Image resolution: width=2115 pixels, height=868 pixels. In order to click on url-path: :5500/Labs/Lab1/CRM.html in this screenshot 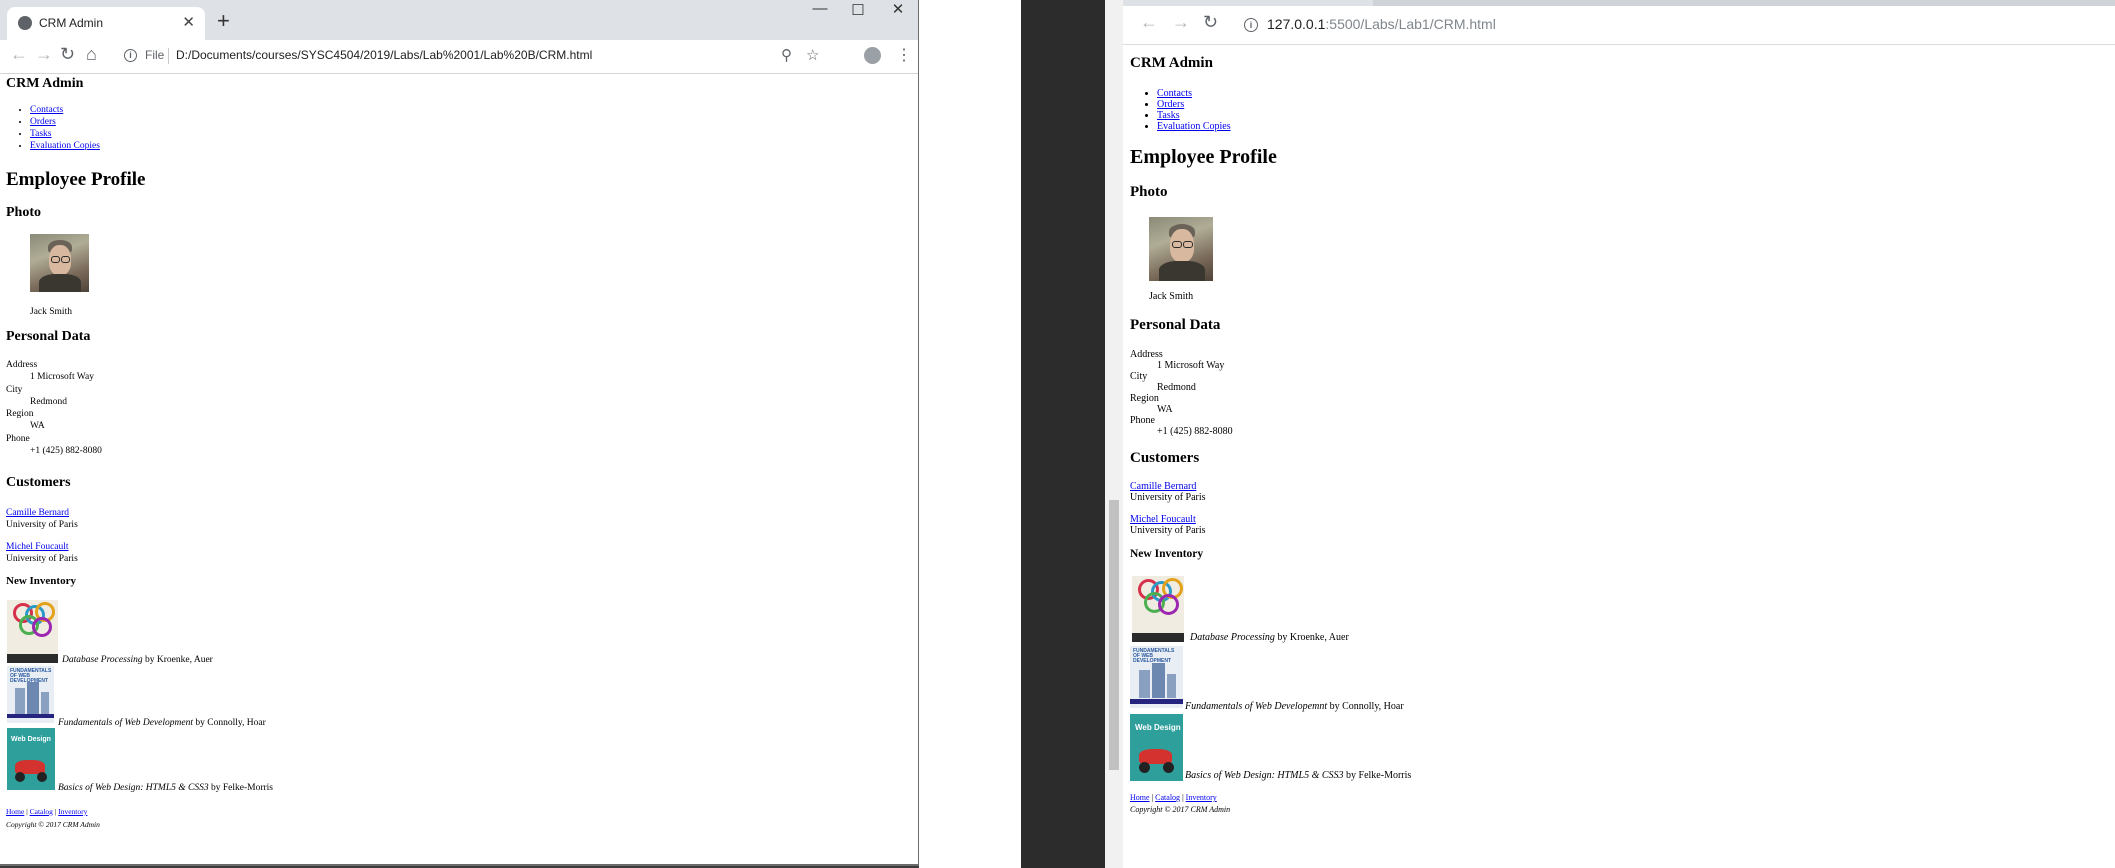, I will do `click(1410, 24)`.